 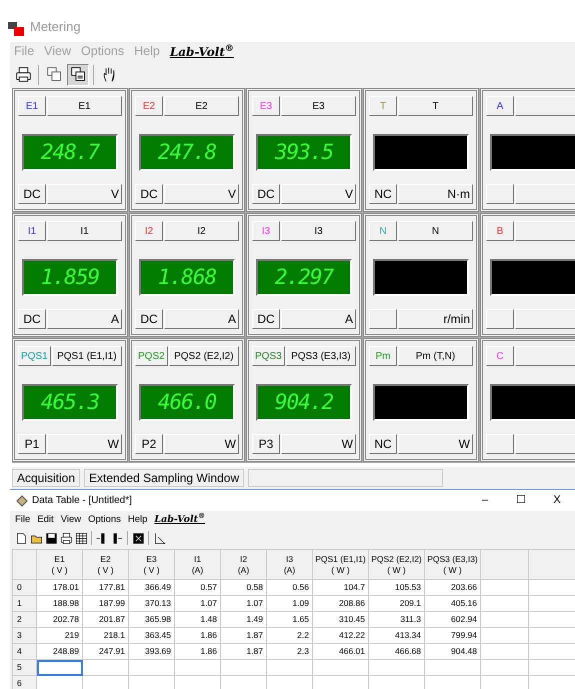 What do you see at coordinates (289, 559) in the screenshot?
I see `column-name: I3` at bounding box center [289, 559].